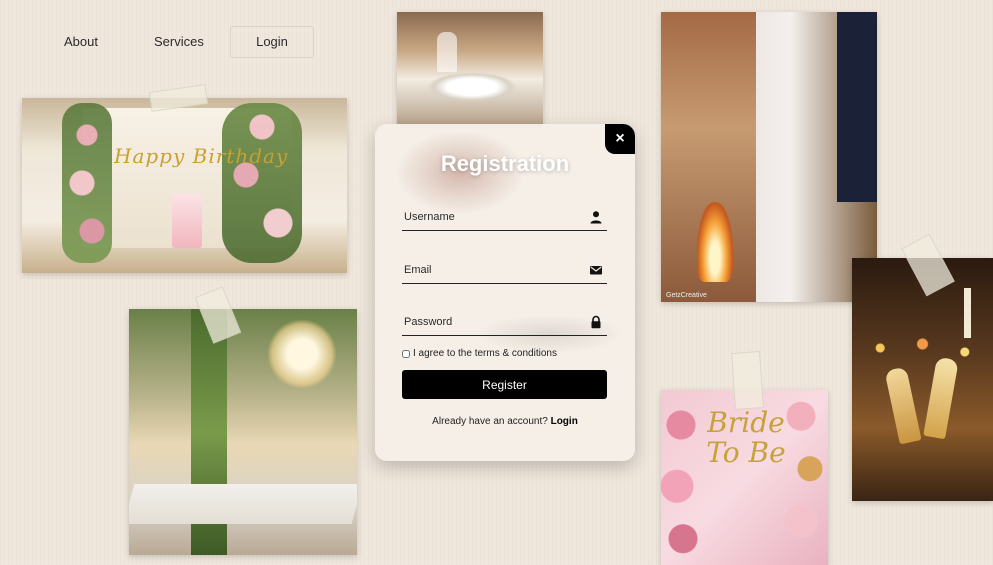  What do you see at coordinates (715, 242) in the screenshot?
I see `ceremony-fire` at bounding box center [715, 242].